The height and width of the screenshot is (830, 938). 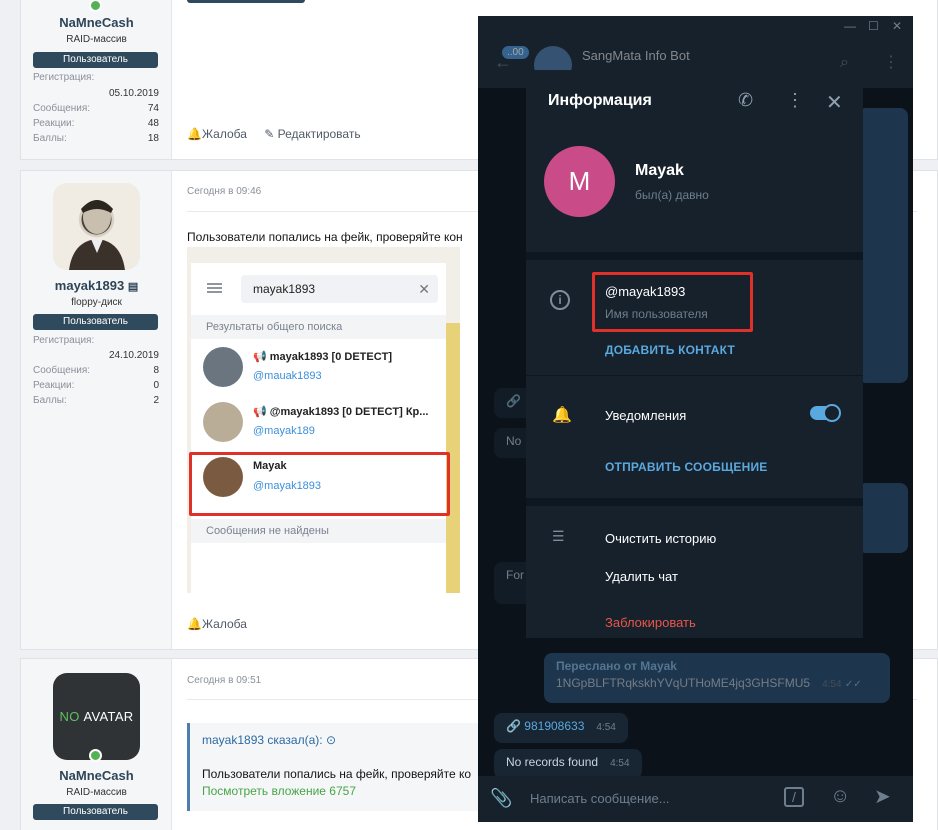 I want to click on no-avatar-no: NO, so click(x=69, y=716).